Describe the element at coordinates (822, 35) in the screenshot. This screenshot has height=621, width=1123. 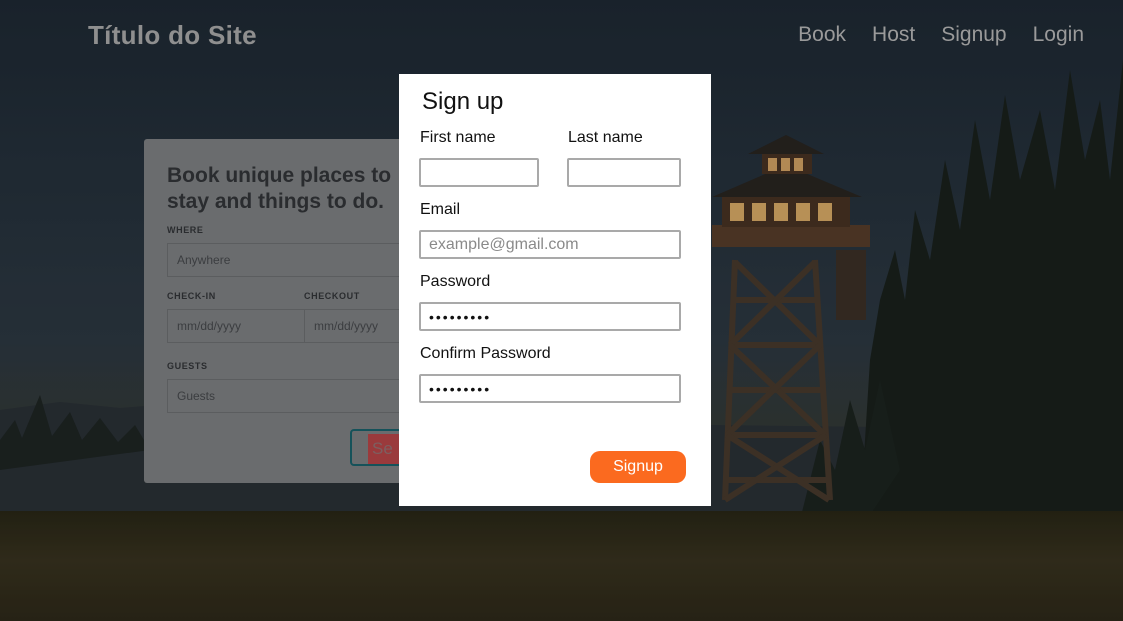
I see `nav-book-link: Book` at that location.